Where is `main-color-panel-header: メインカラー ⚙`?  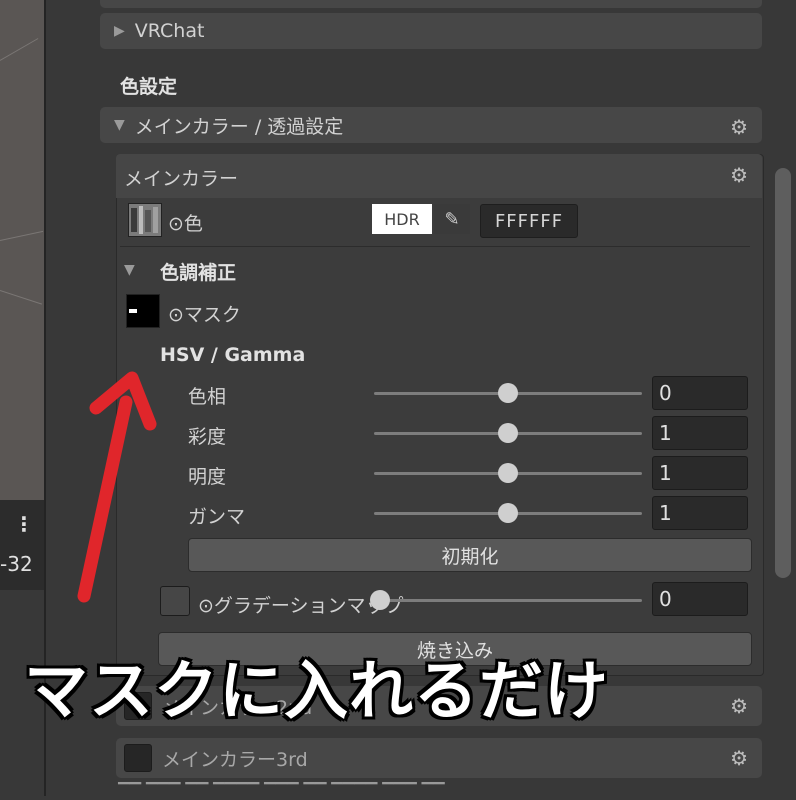 main-color-panel-header: メインカラー ⚙ is located at coordinates (439, 176).